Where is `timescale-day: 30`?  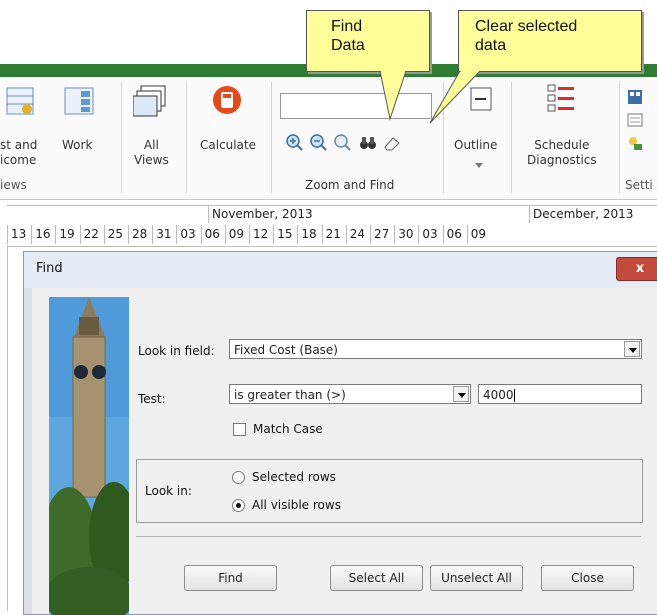 timescale-day: 30 is located at coordinates (406, 234).